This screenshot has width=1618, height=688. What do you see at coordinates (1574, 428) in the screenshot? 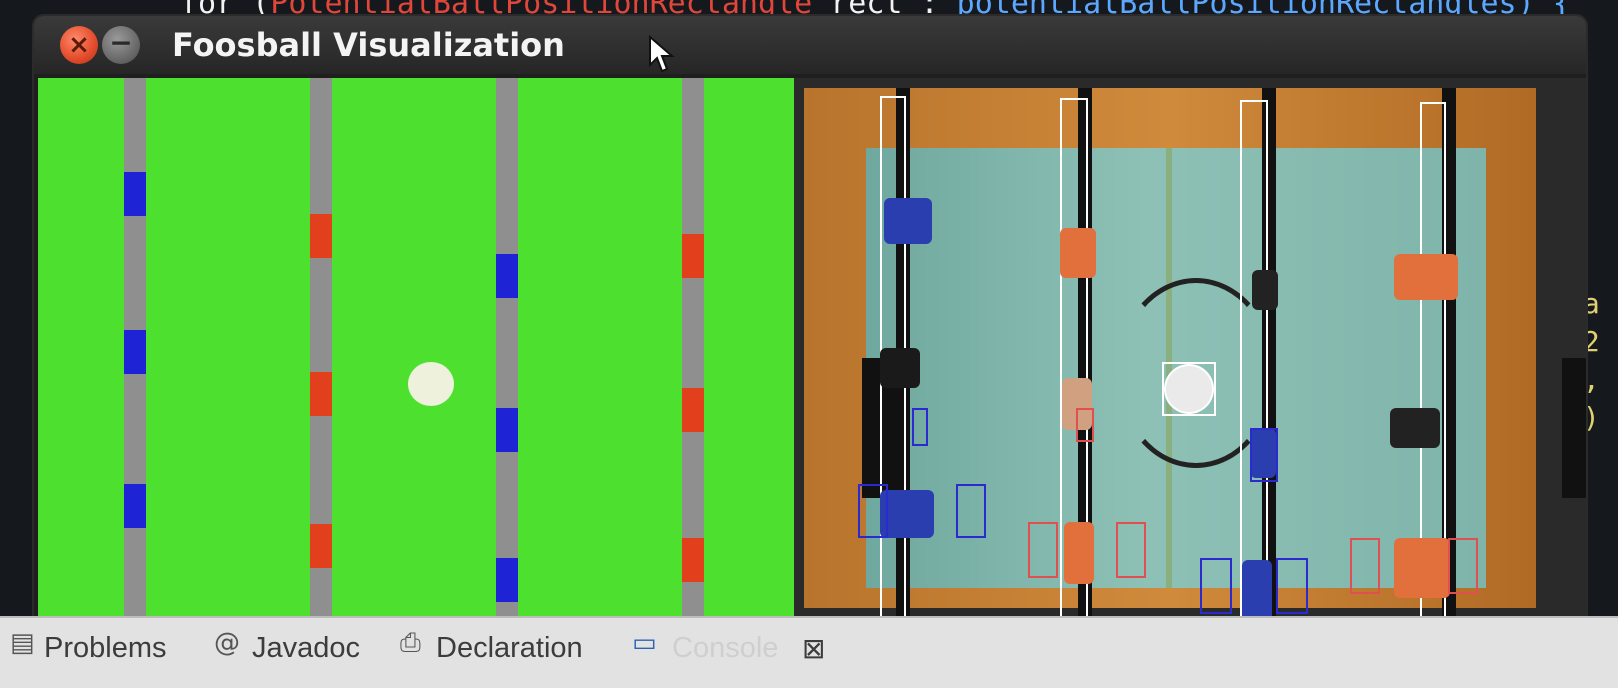
I see `right-goal` at bounding box center [1574, 428].